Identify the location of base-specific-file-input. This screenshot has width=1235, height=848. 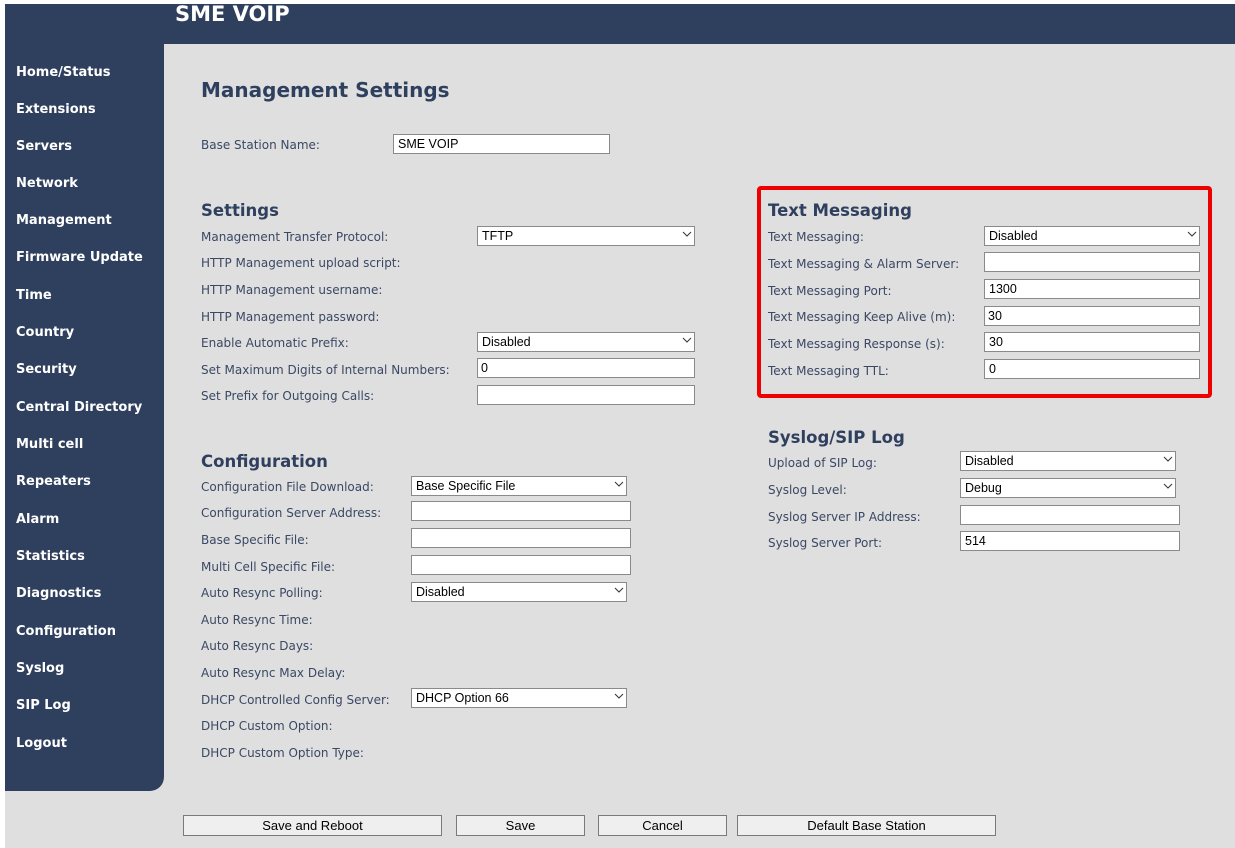
(521, 538).